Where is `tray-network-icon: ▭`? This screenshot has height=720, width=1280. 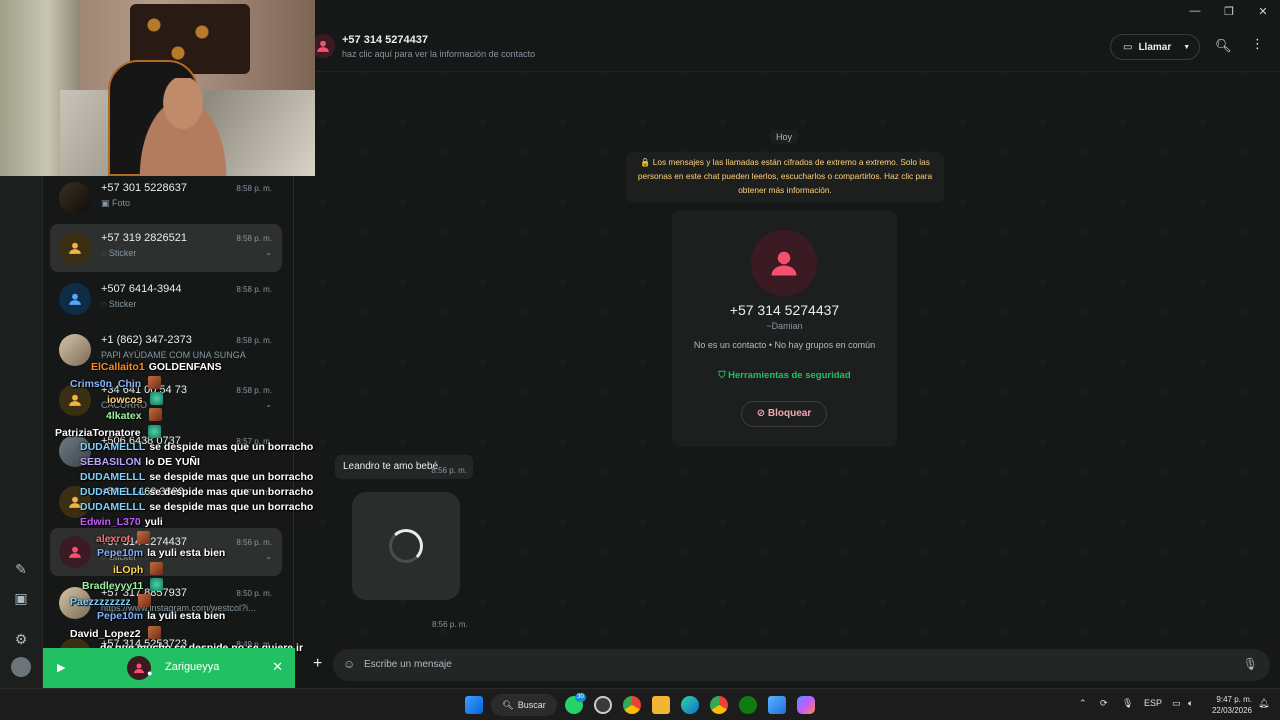
tray-network-icon: ▭ is located at coordinates (1176, 703).